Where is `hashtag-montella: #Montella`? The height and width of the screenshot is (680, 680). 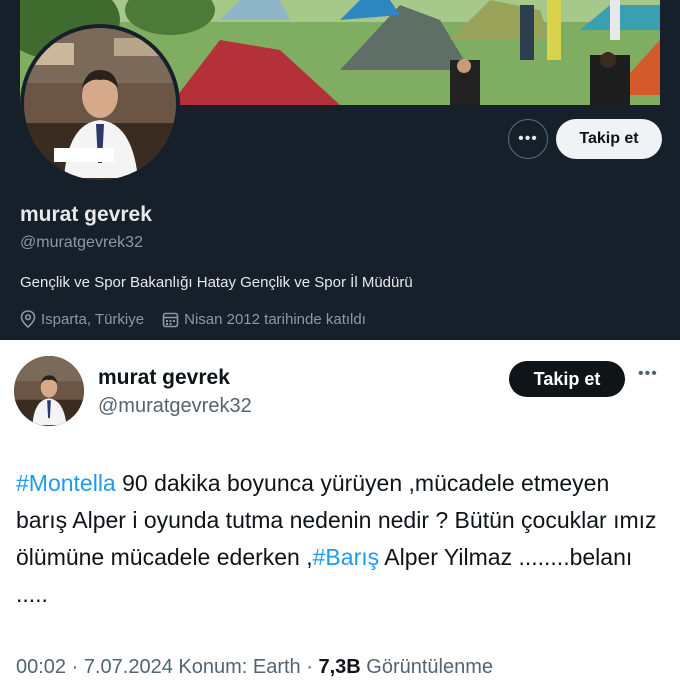
hashtag-montella: #Montella is located at coordinates (66, 483).